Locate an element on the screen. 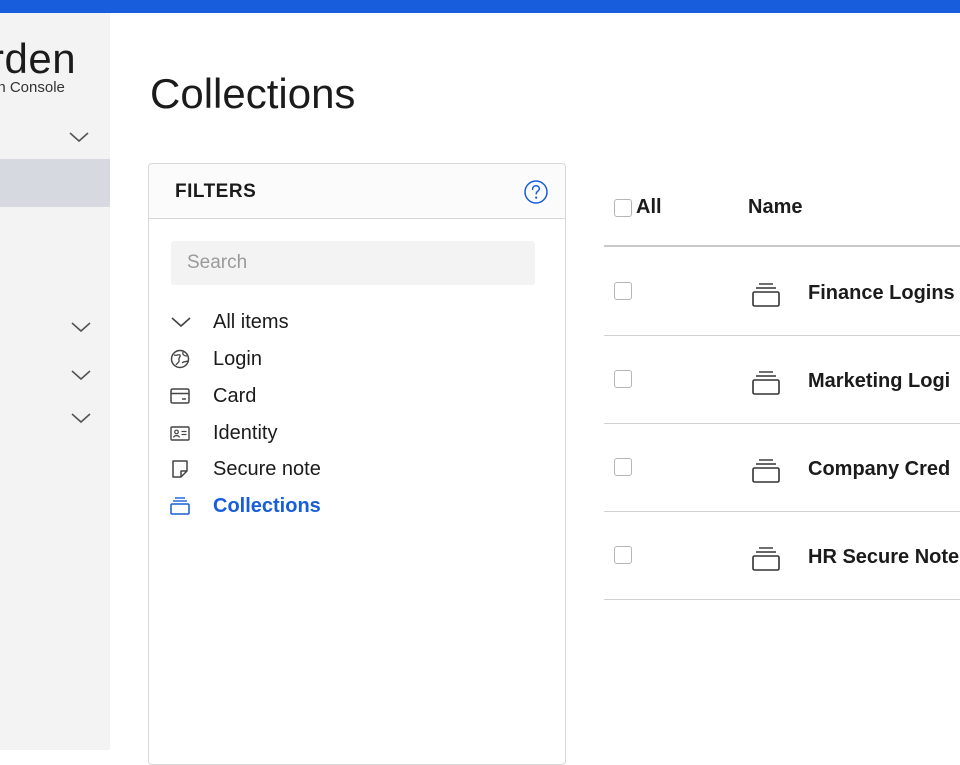  column-header-name: Name is located at coordinates (775, 207).